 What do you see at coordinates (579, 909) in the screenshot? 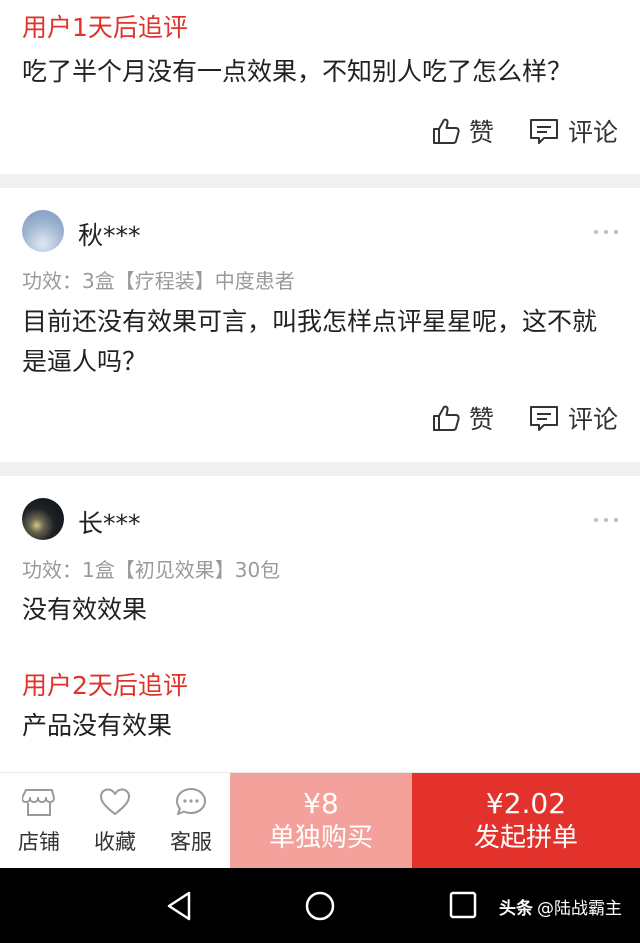
I see `watermark-handle: @陆战霸主` at bounding box center [579, 909].